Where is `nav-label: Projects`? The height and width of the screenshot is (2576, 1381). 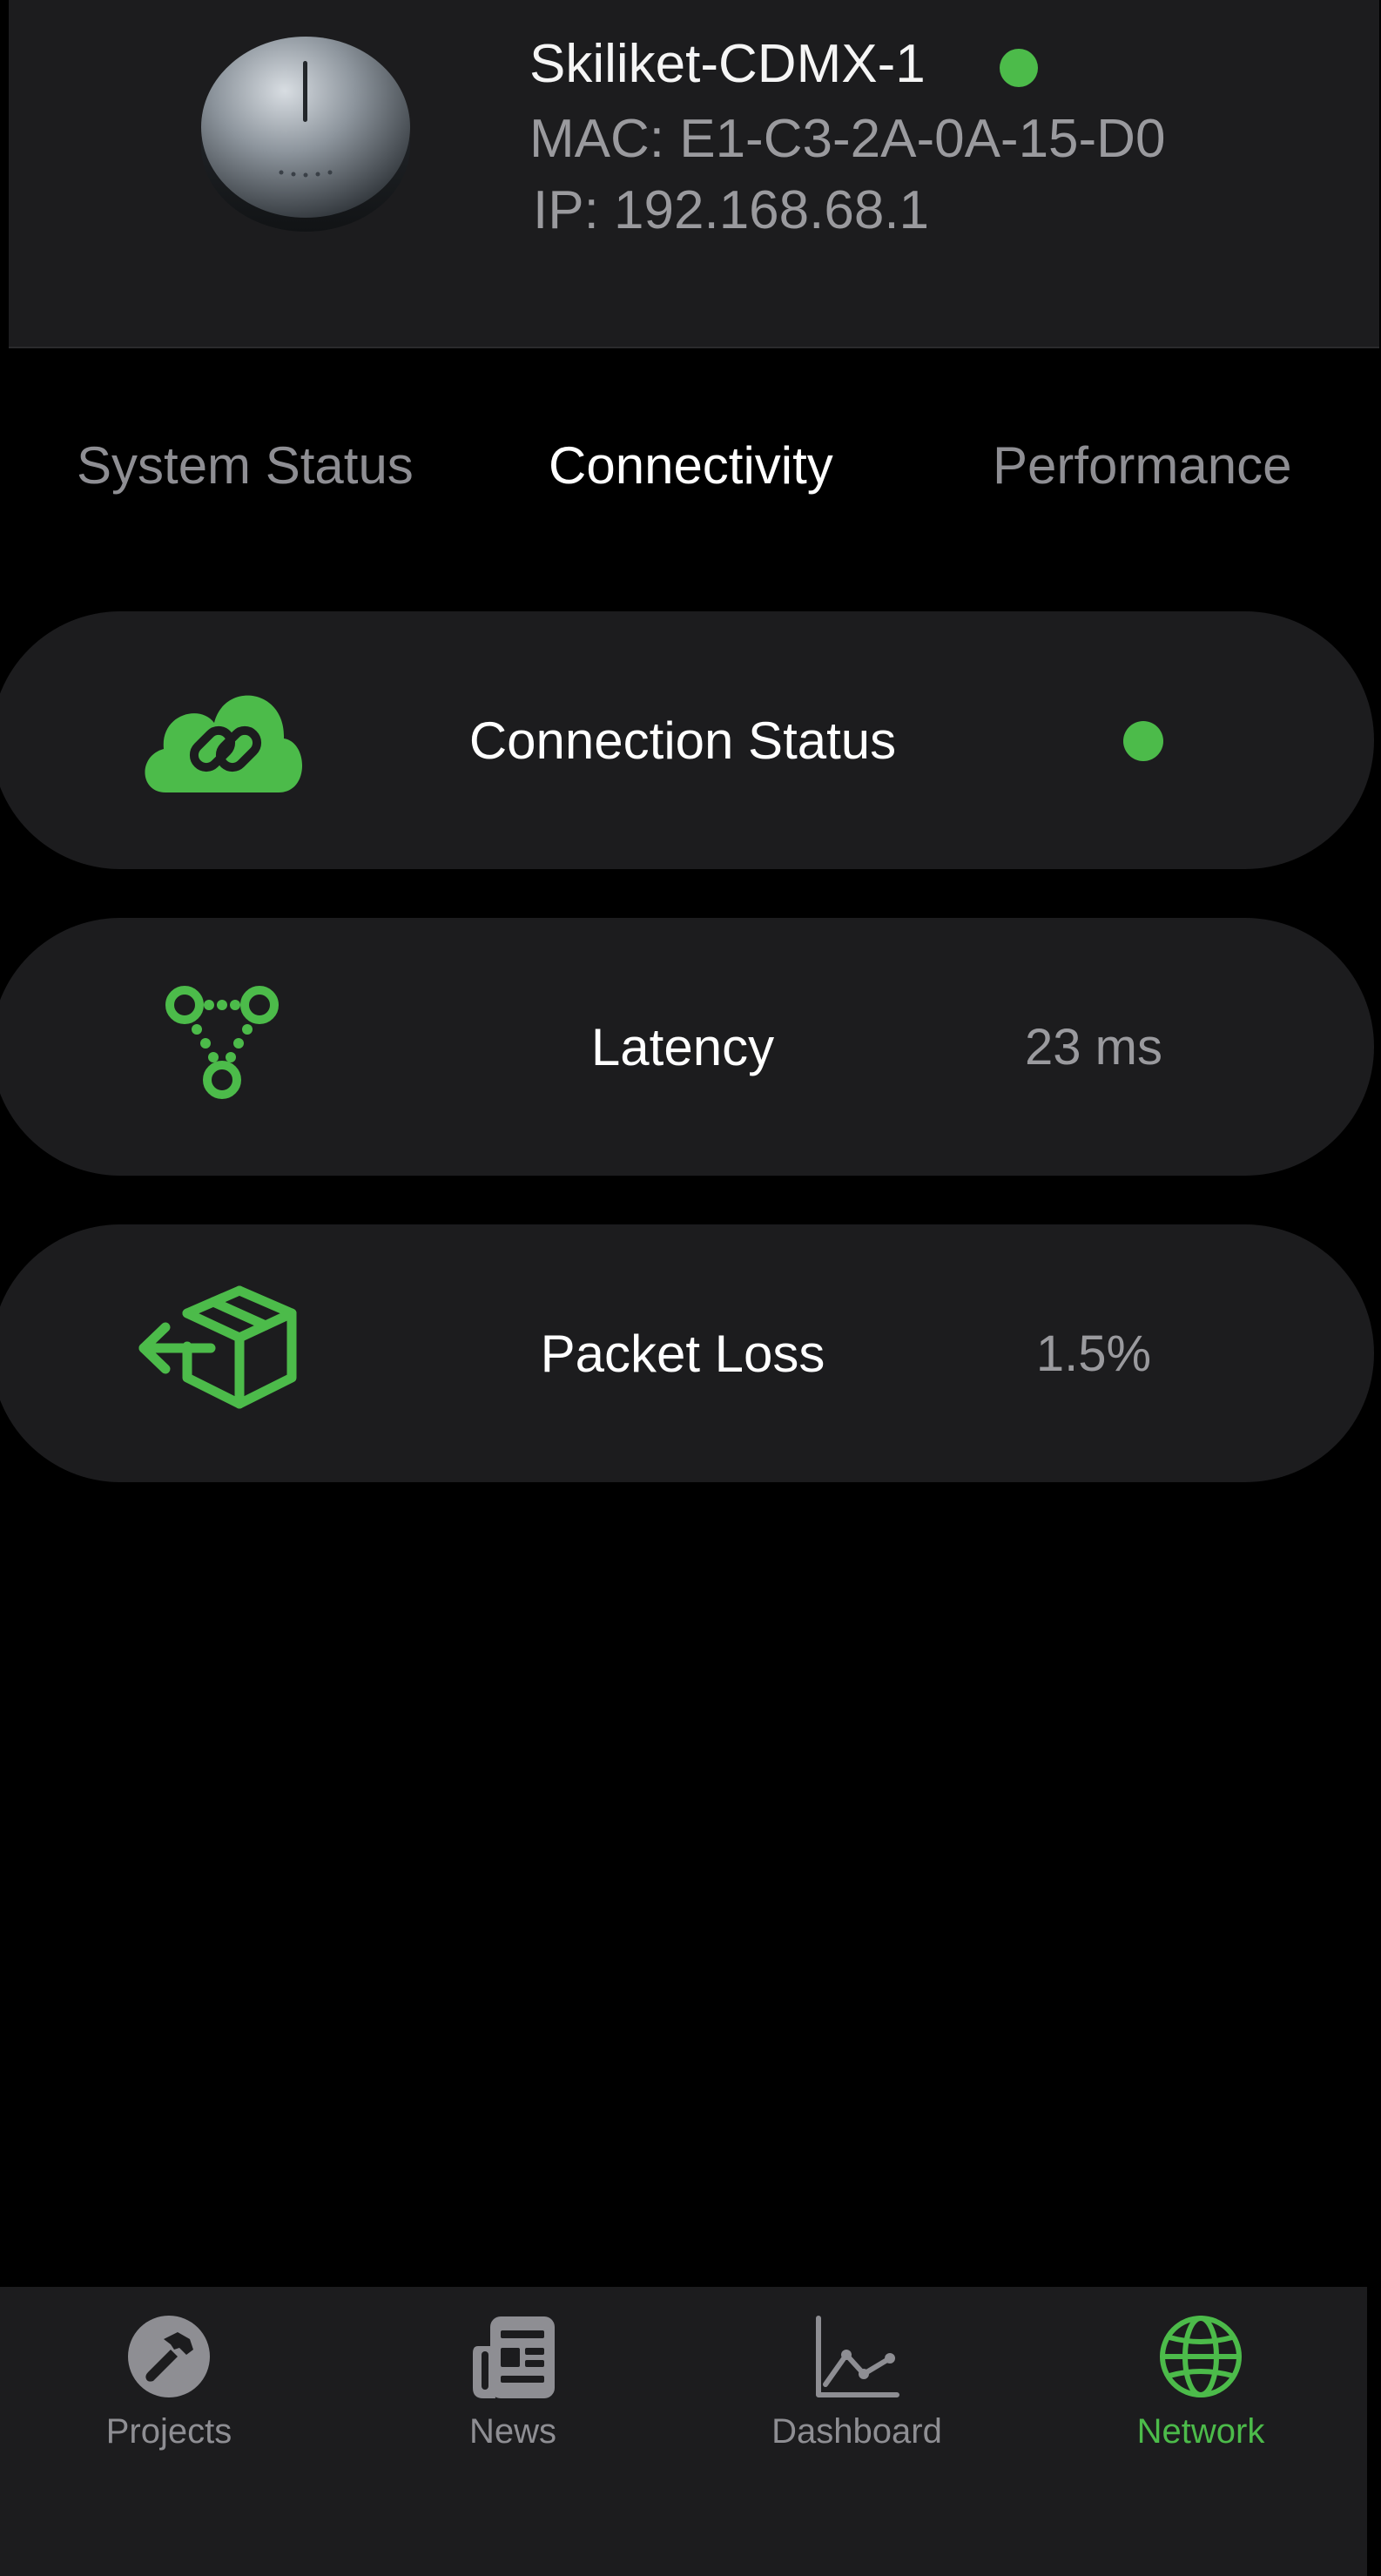 nav-label: Projects is located at coordinates (168, 2431).